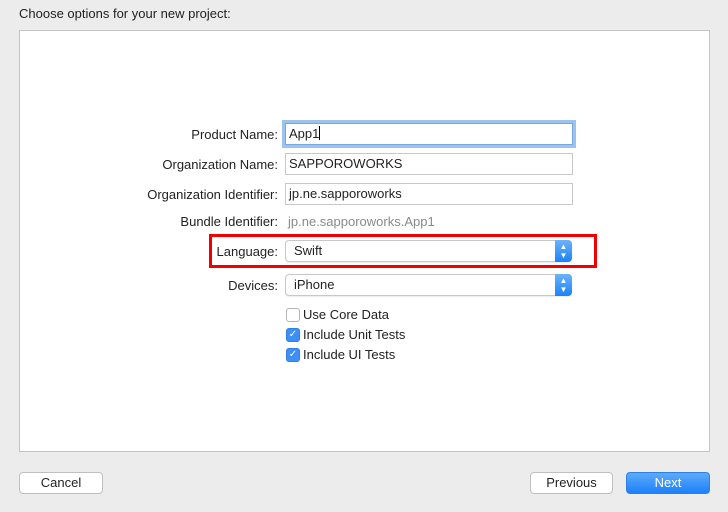 The image size is (728, 512). I want to click on product-name-value: App1, so click(304, 133).